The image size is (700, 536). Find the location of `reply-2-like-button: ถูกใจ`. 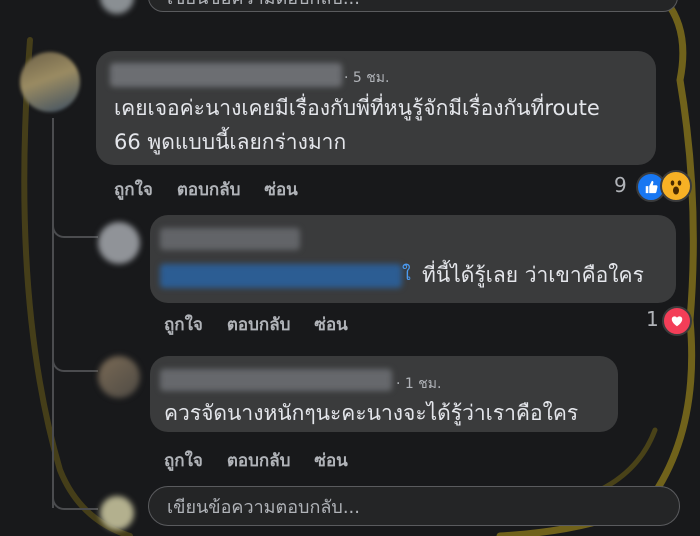

reply-2-like-button: ถูกใจ is located at coordinates (183, 460).